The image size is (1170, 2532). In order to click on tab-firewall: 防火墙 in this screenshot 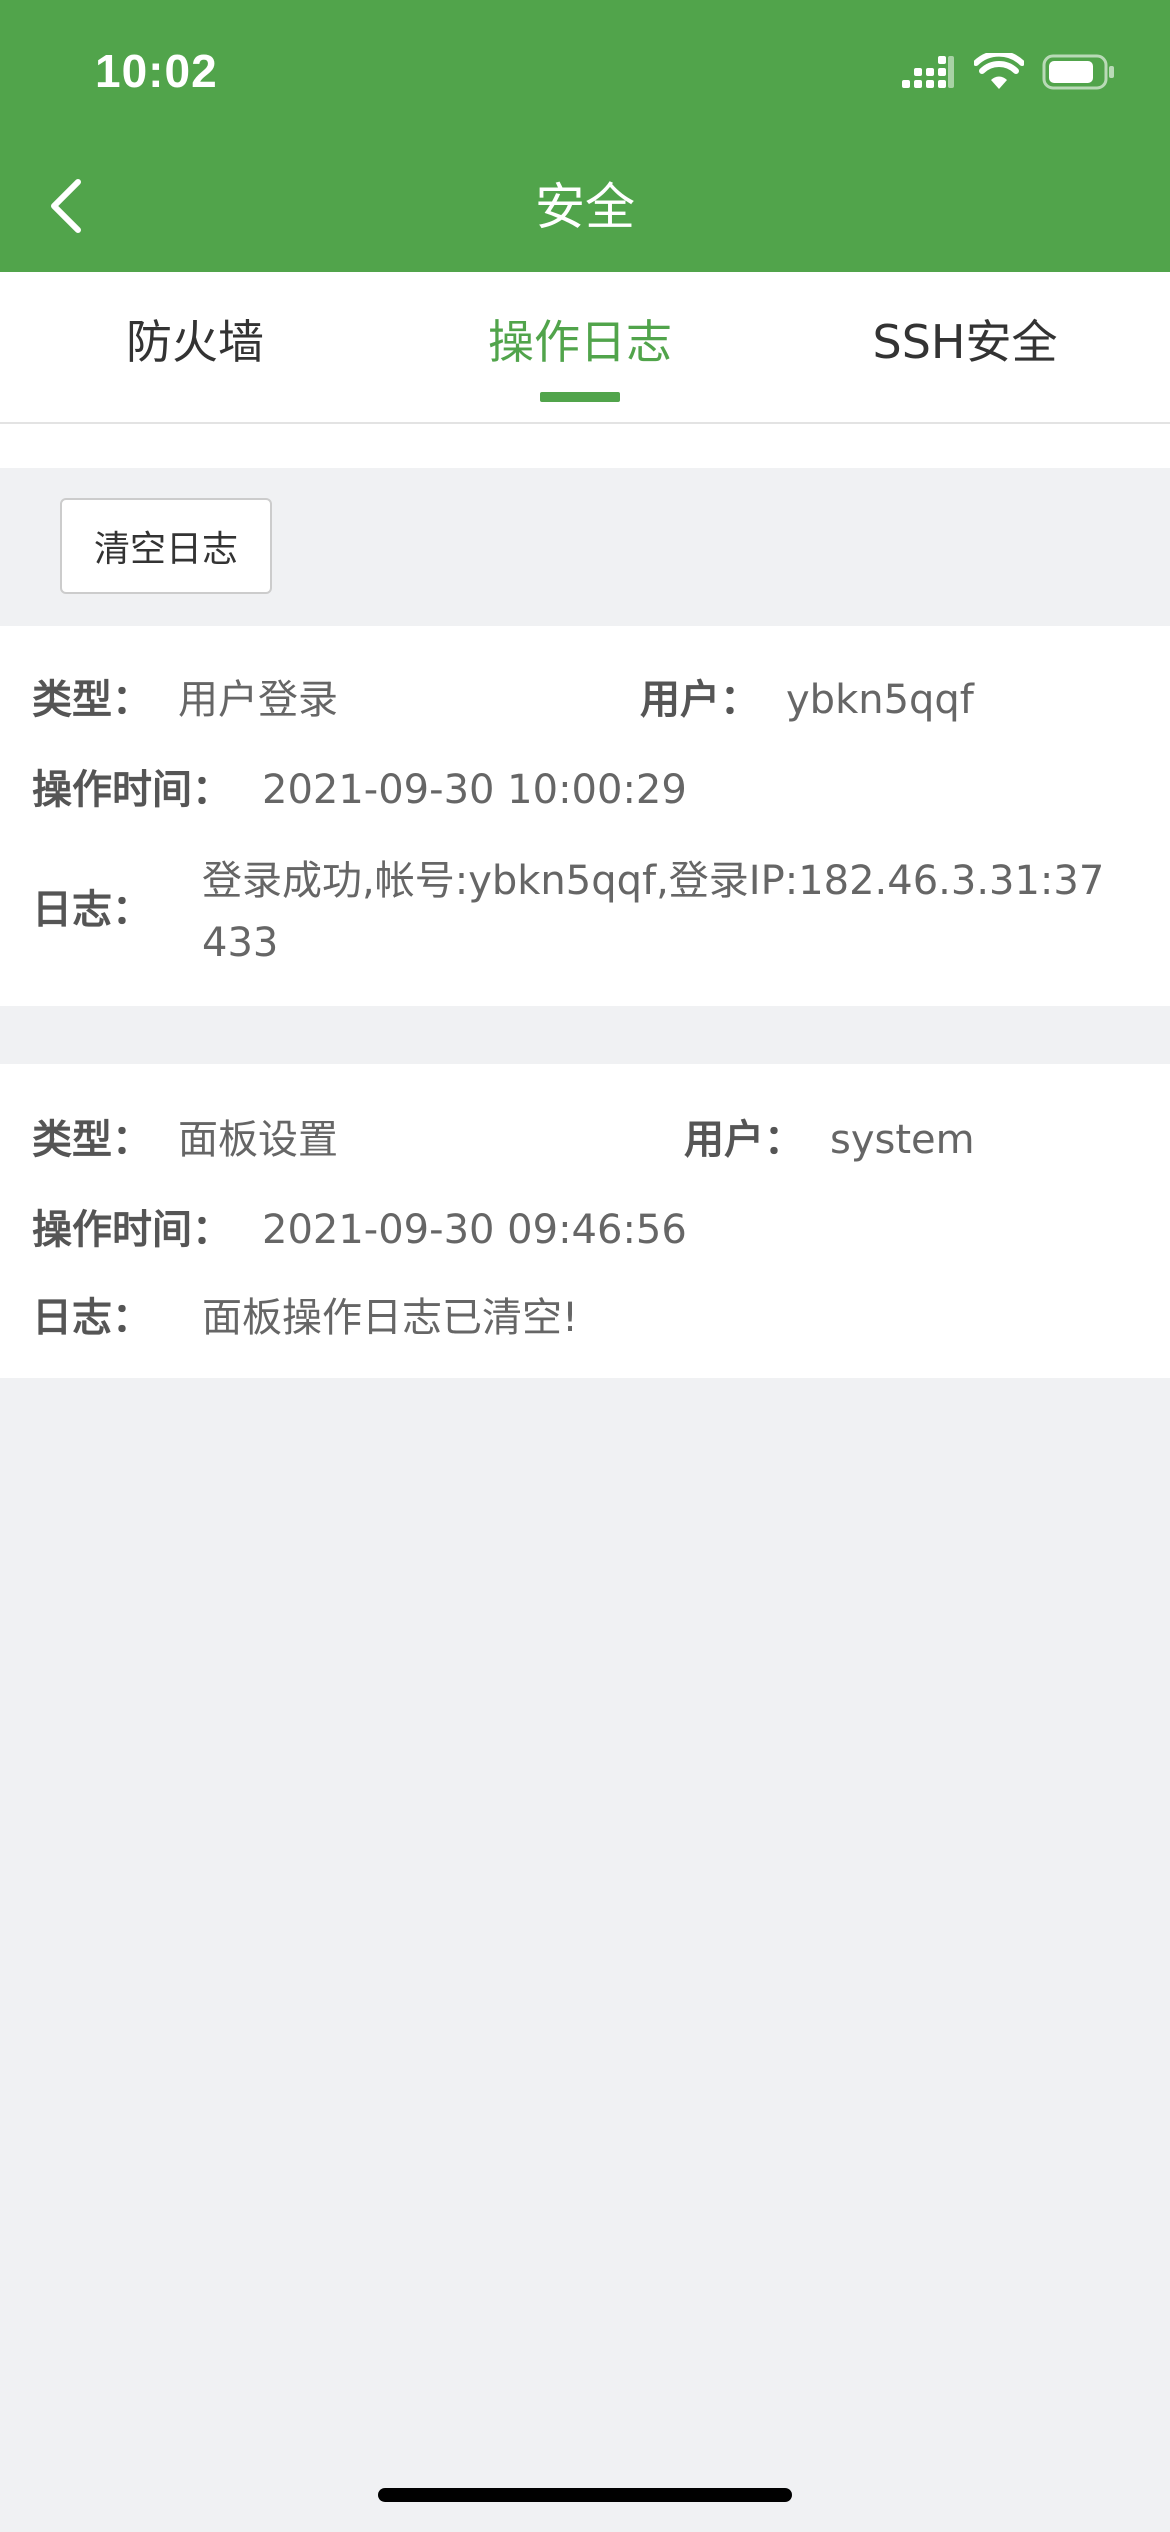, I will do `click(195, 342)`.